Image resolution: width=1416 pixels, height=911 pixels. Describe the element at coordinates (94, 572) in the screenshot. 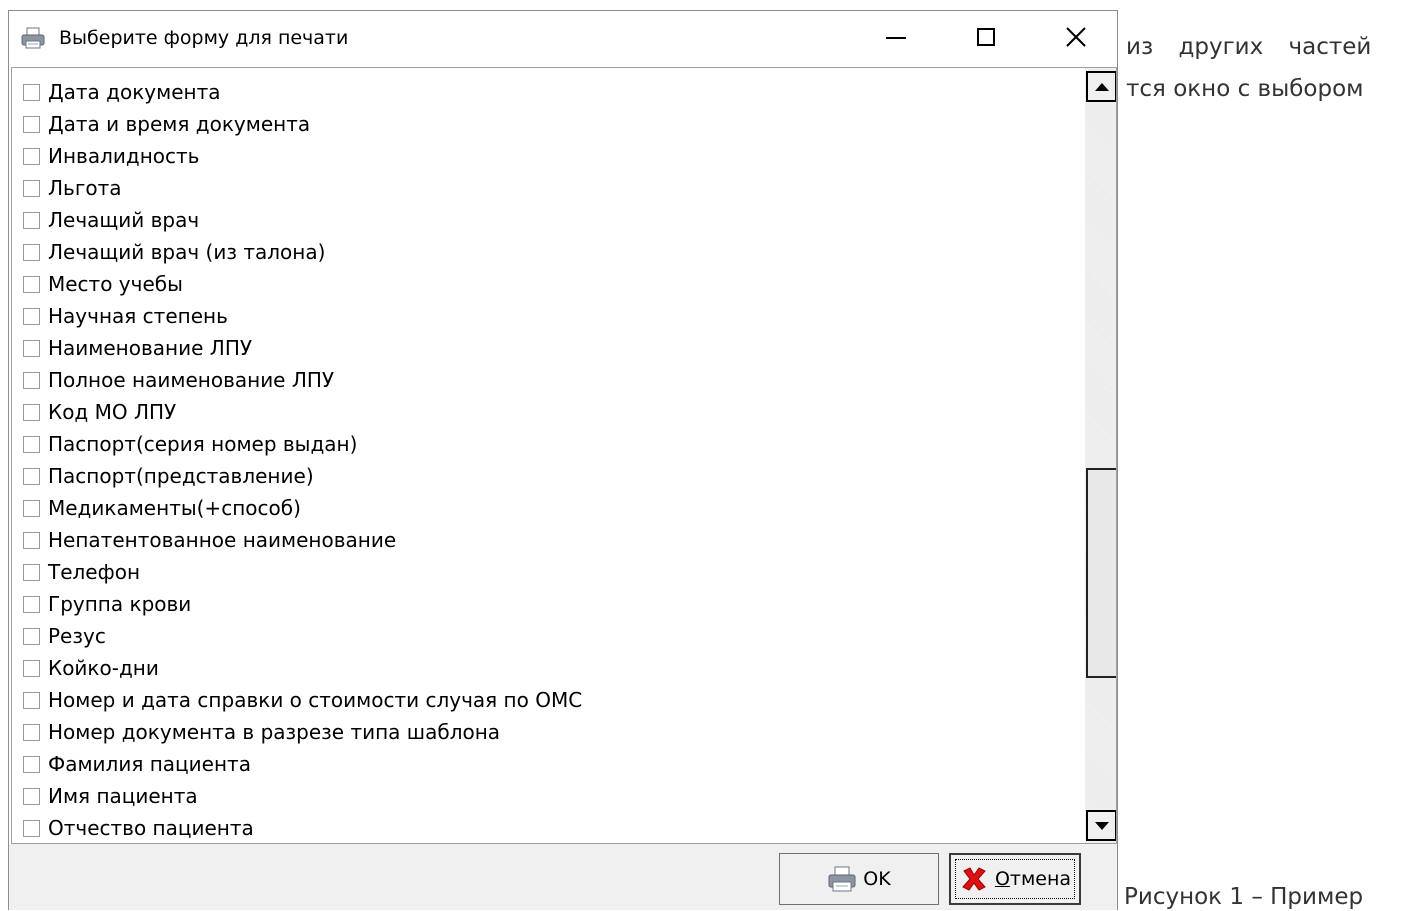

I see `item-label: Телефон` at that location.